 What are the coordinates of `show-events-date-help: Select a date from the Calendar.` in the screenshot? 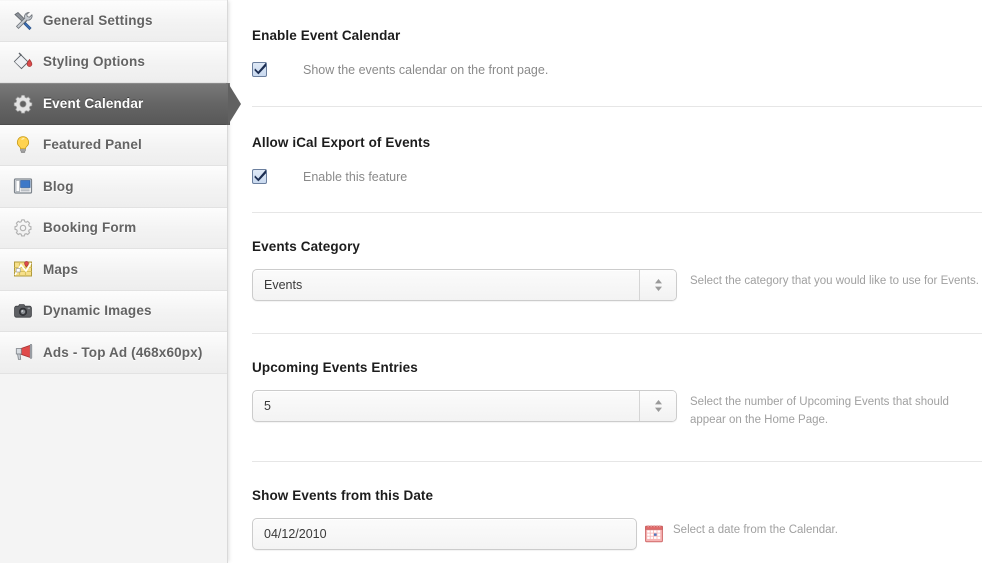 It's located at (755, 530).